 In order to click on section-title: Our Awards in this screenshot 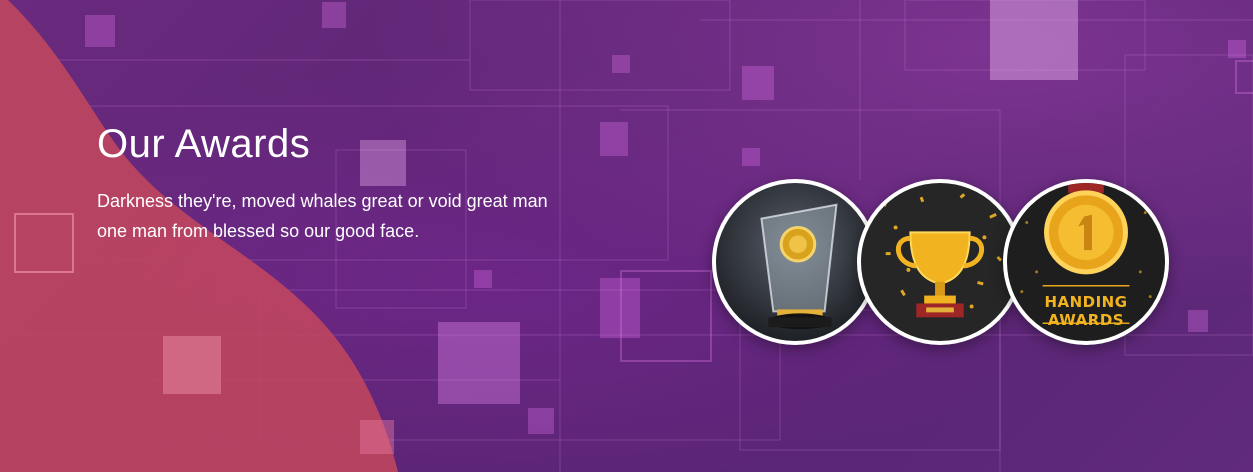, I will do `click(204, 144)`.